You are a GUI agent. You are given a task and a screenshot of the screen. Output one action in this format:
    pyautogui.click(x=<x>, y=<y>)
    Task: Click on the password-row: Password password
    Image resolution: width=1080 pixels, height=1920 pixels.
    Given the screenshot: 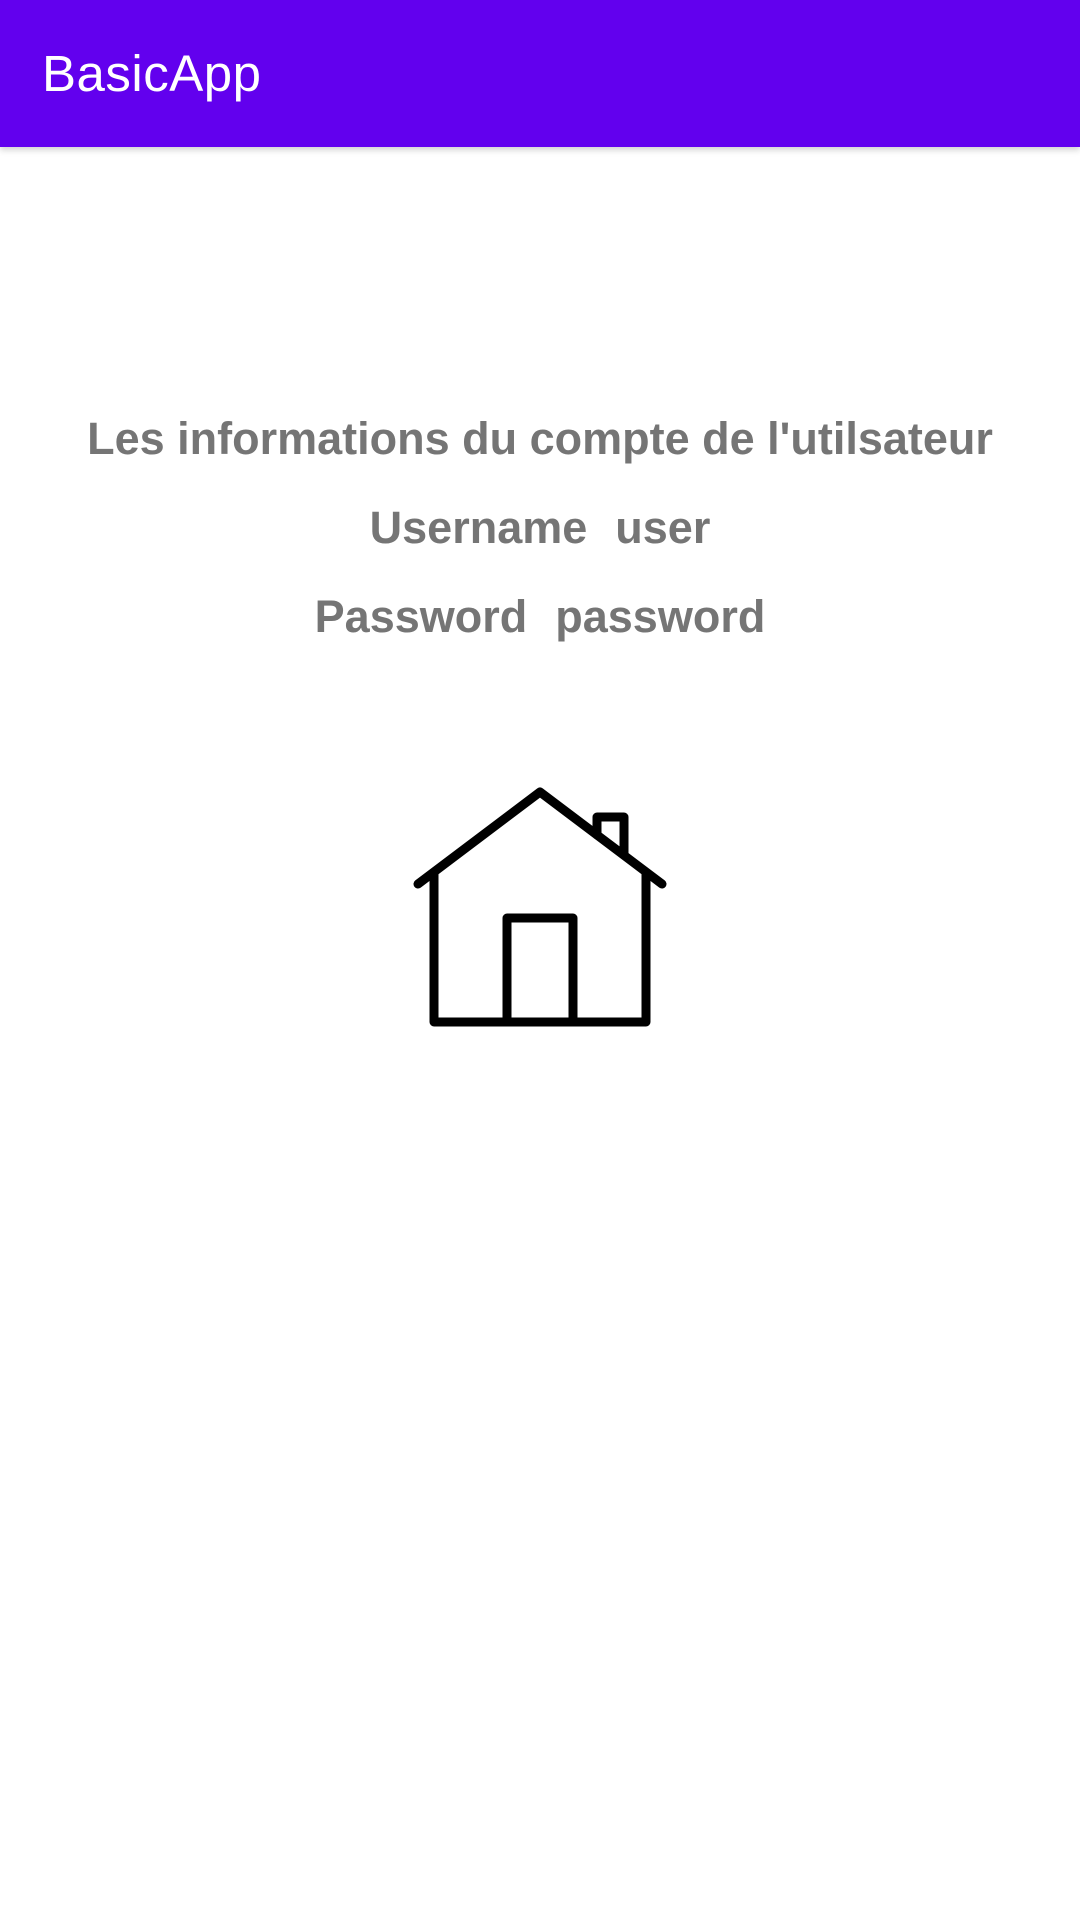 What is the action you would take?
    pyautogui.click(x=540, y=617)
    